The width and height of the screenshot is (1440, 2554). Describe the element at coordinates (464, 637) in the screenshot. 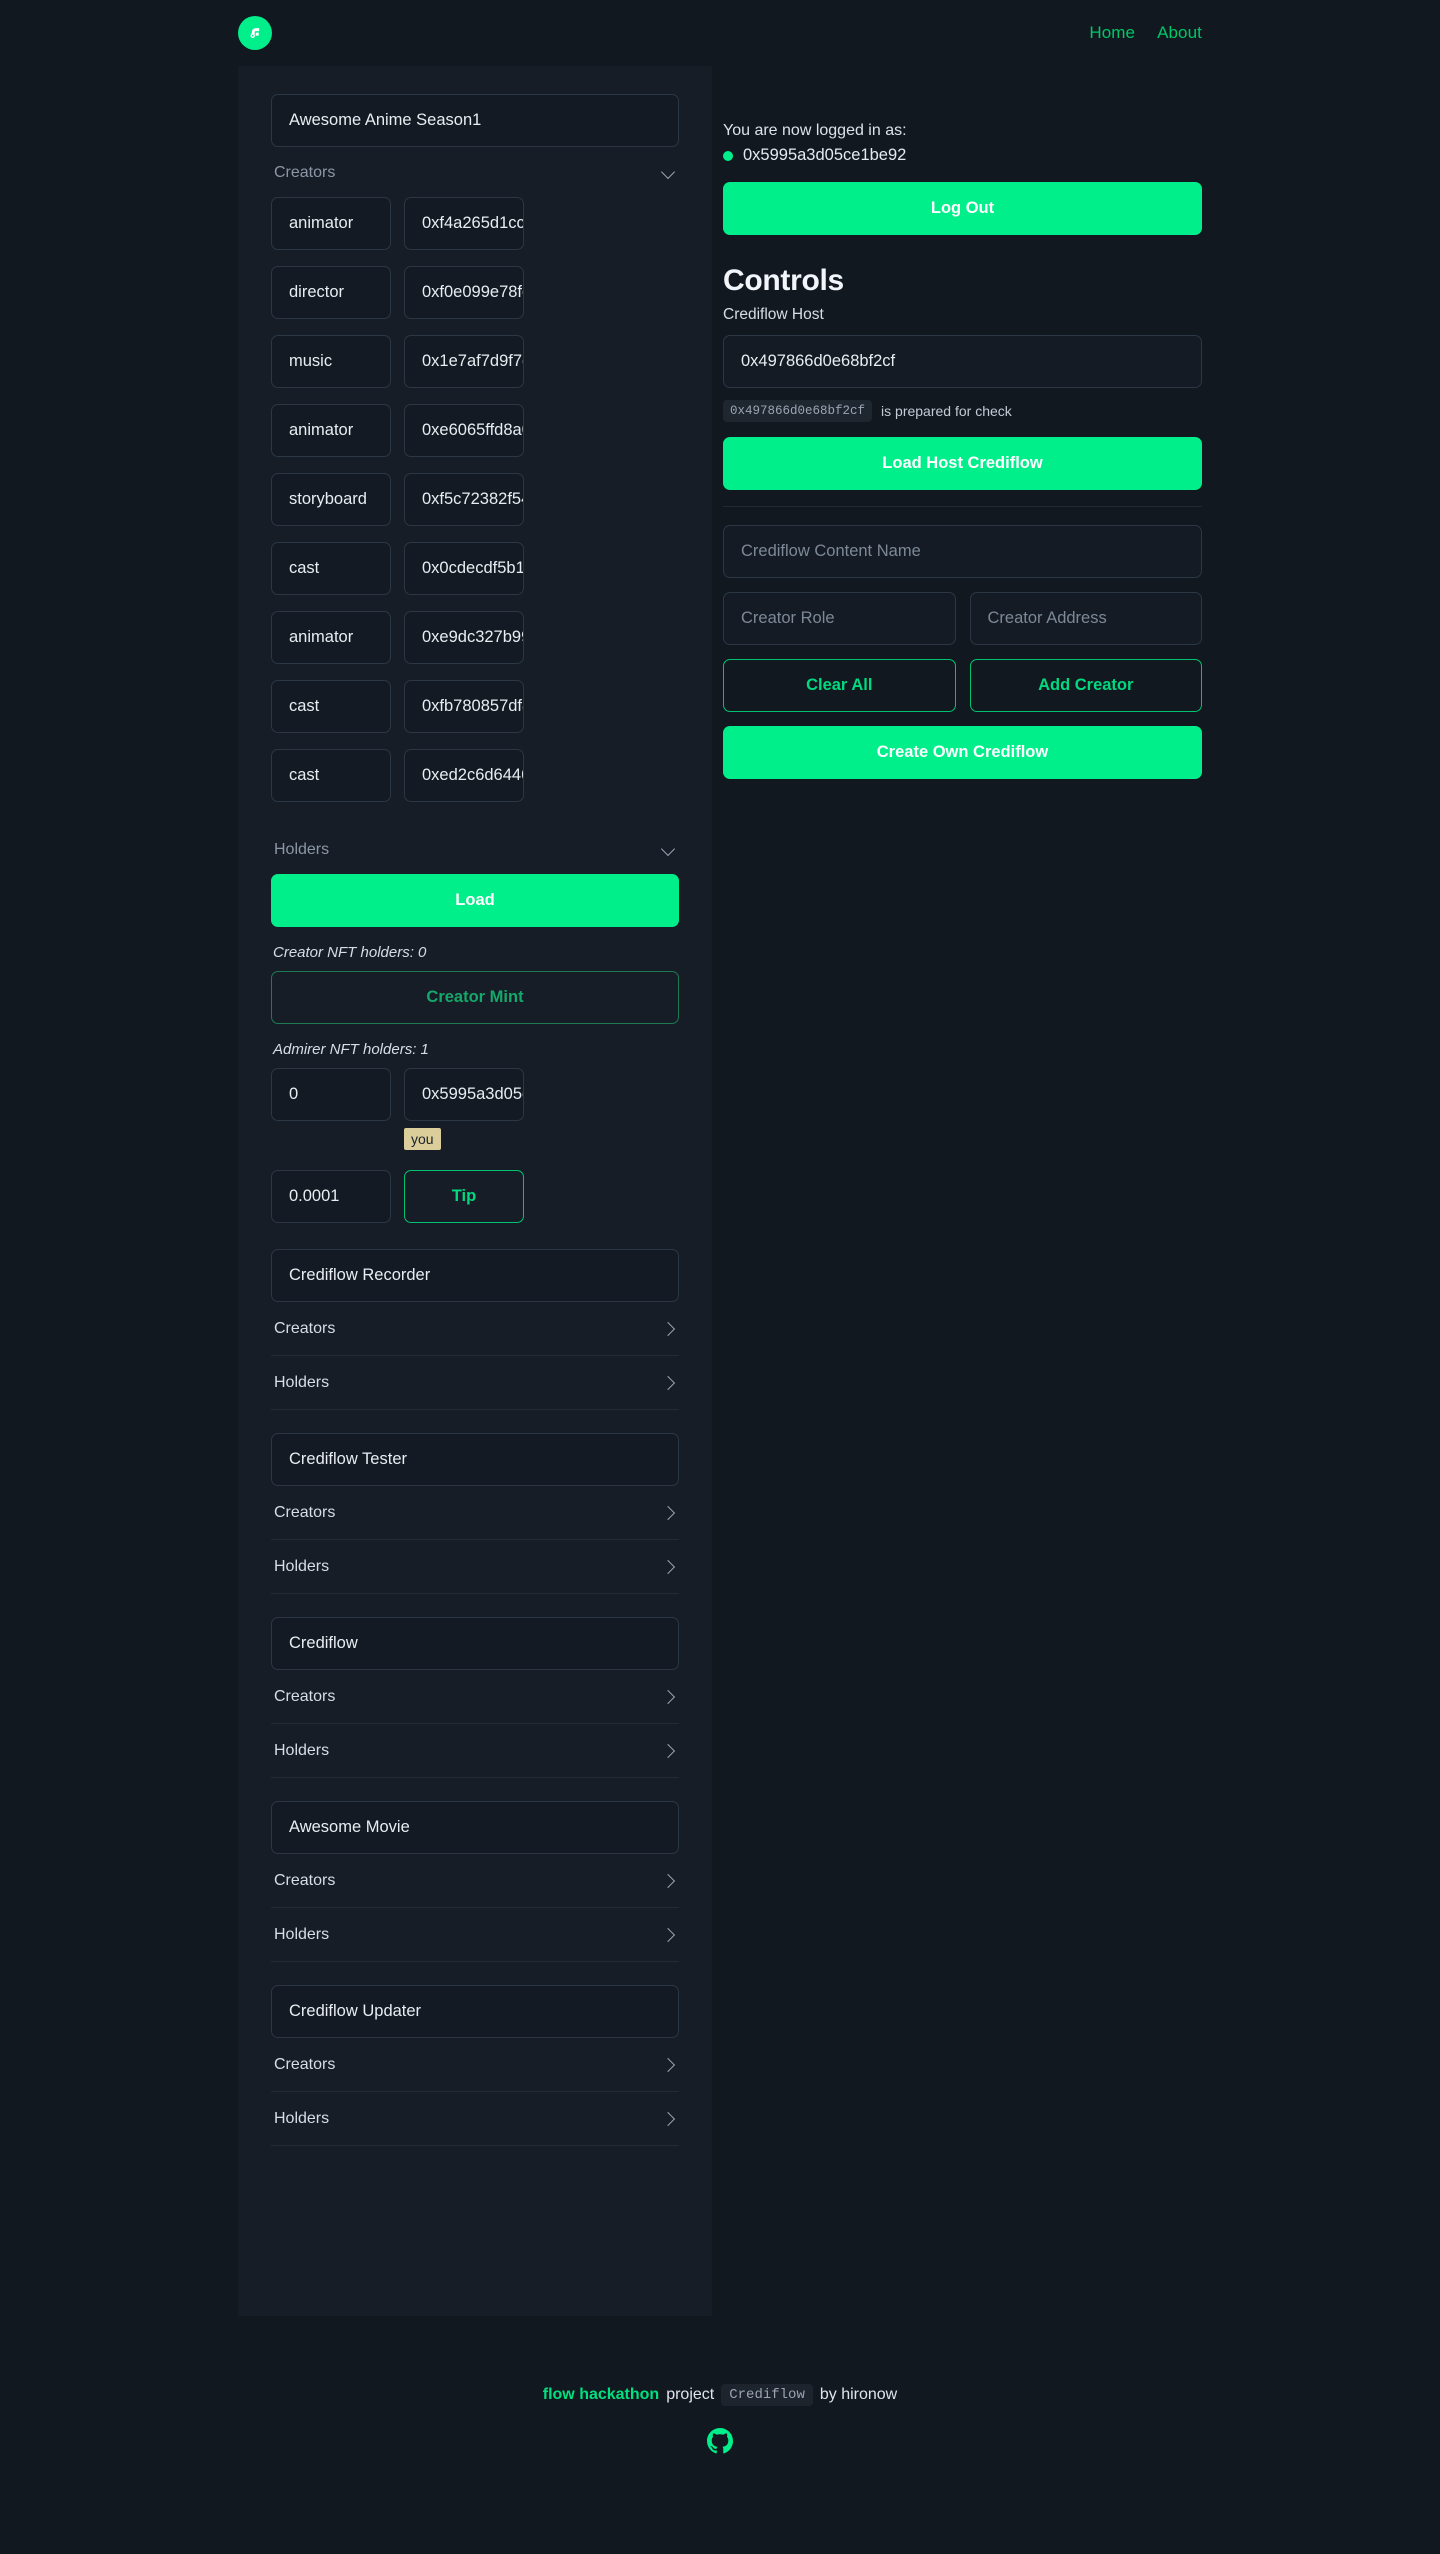

I see `creator-address: 0xe9dc327b995ca79` at that location.